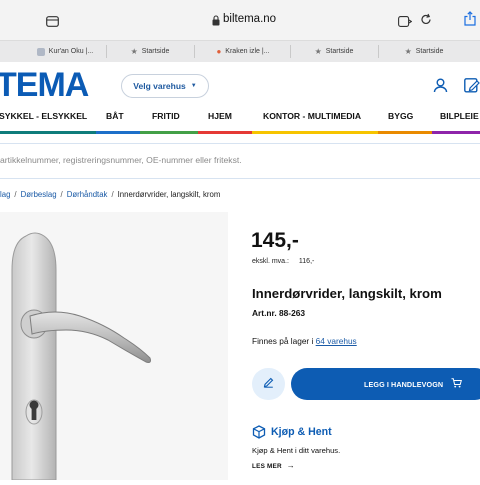  Describe the element at coordinates (440, 88) in the screenshot. I see `user-icon` at that location.